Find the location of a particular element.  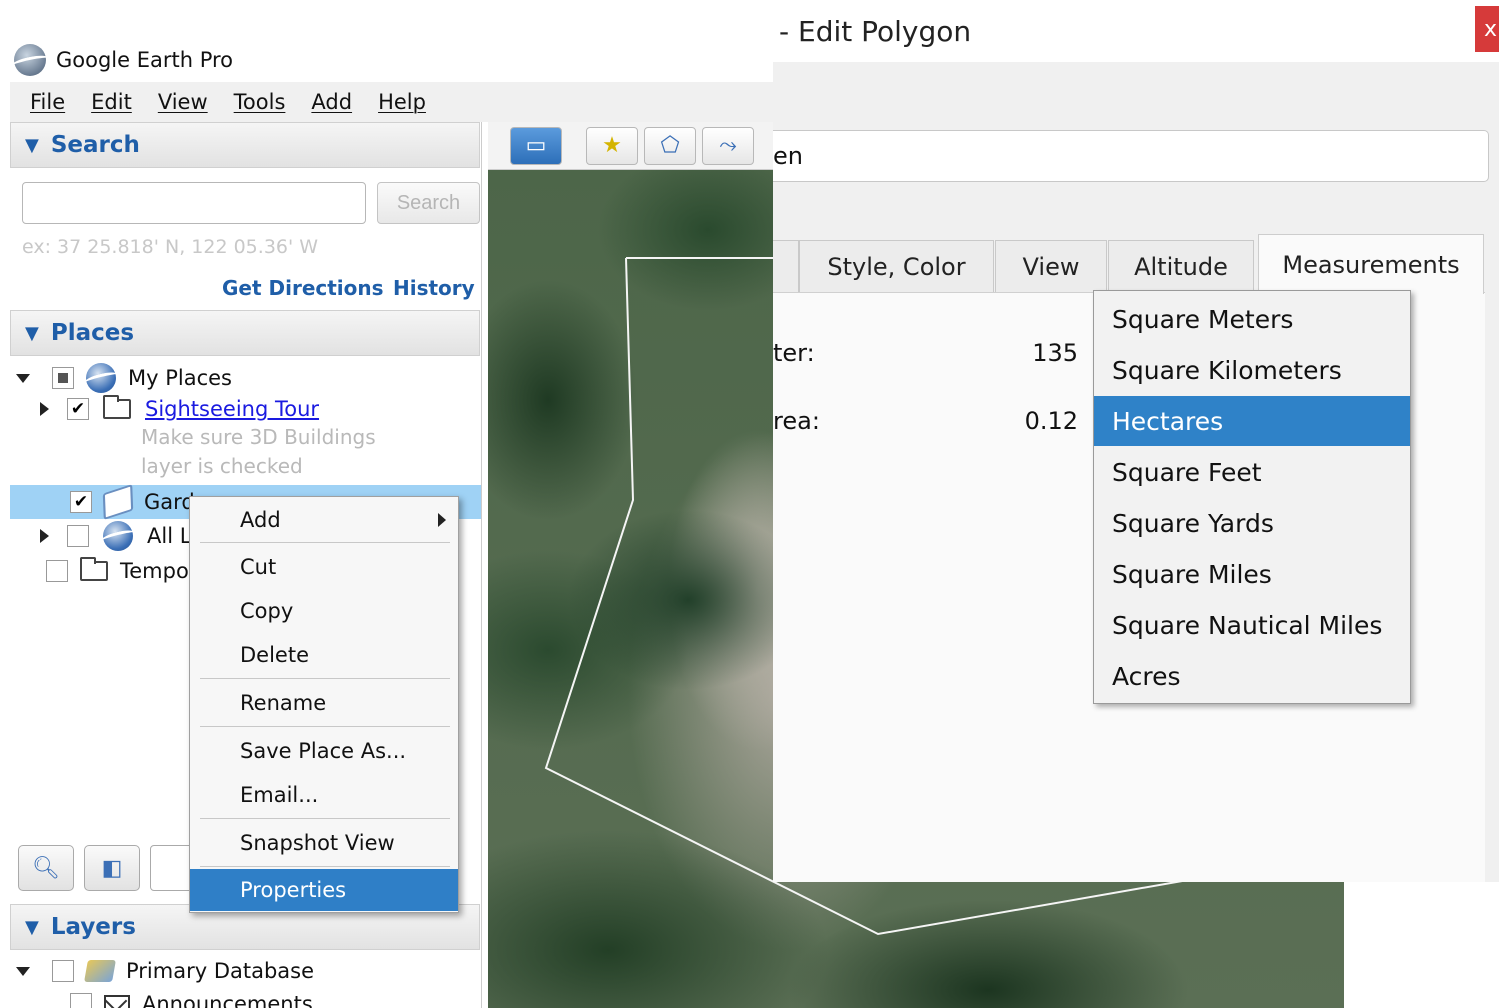

menu-view: View is located at coordinates (183, 102).